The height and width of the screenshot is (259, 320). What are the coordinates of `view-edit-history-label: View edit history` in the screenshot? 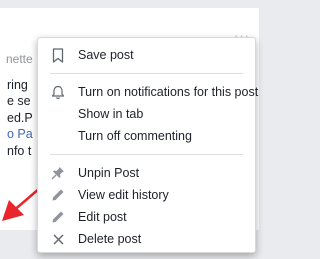 It's located at (123, 195).